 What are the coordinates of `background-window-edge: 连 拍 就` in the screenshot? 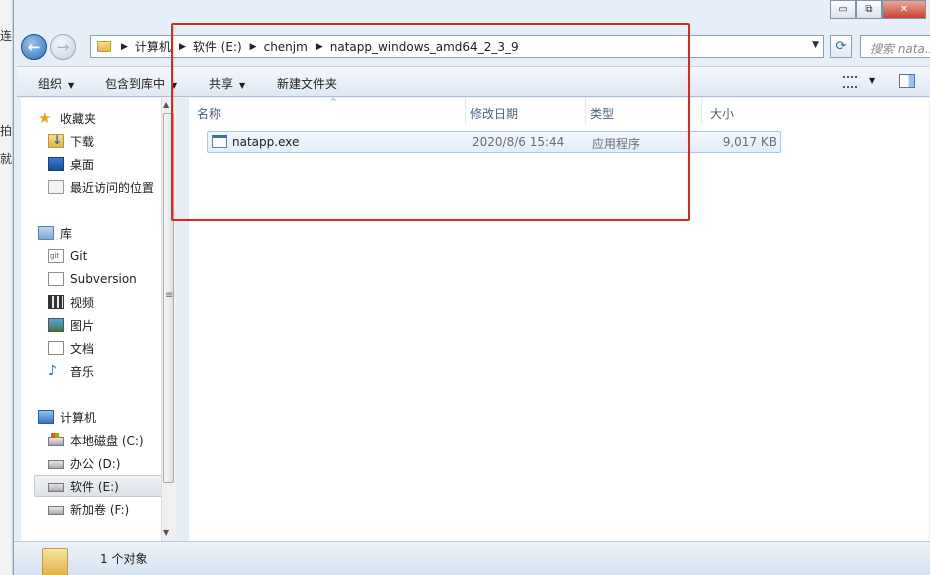 It's located at (6, 287).